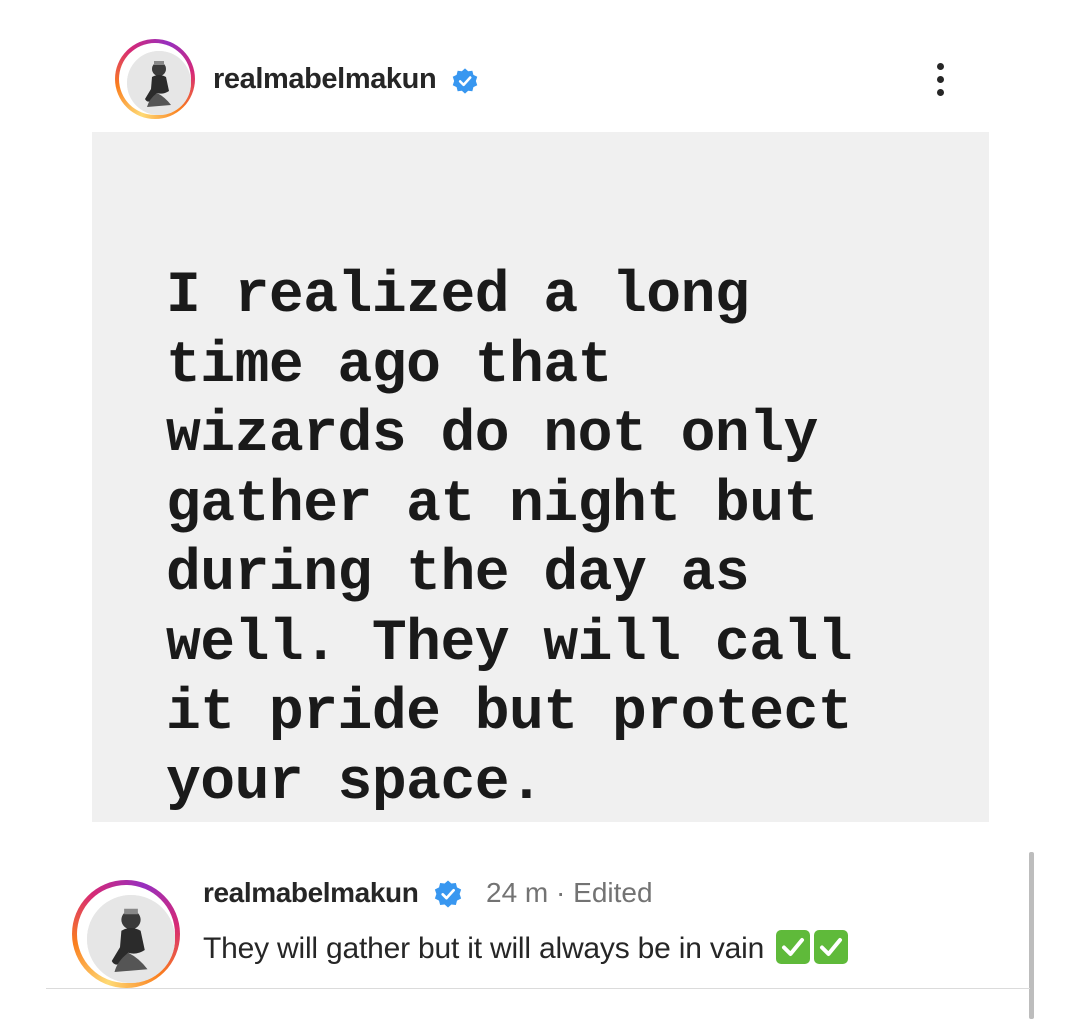 This screenshot has width=1080, height=1019. I want to click on more-options-icon, so click(940, 79).